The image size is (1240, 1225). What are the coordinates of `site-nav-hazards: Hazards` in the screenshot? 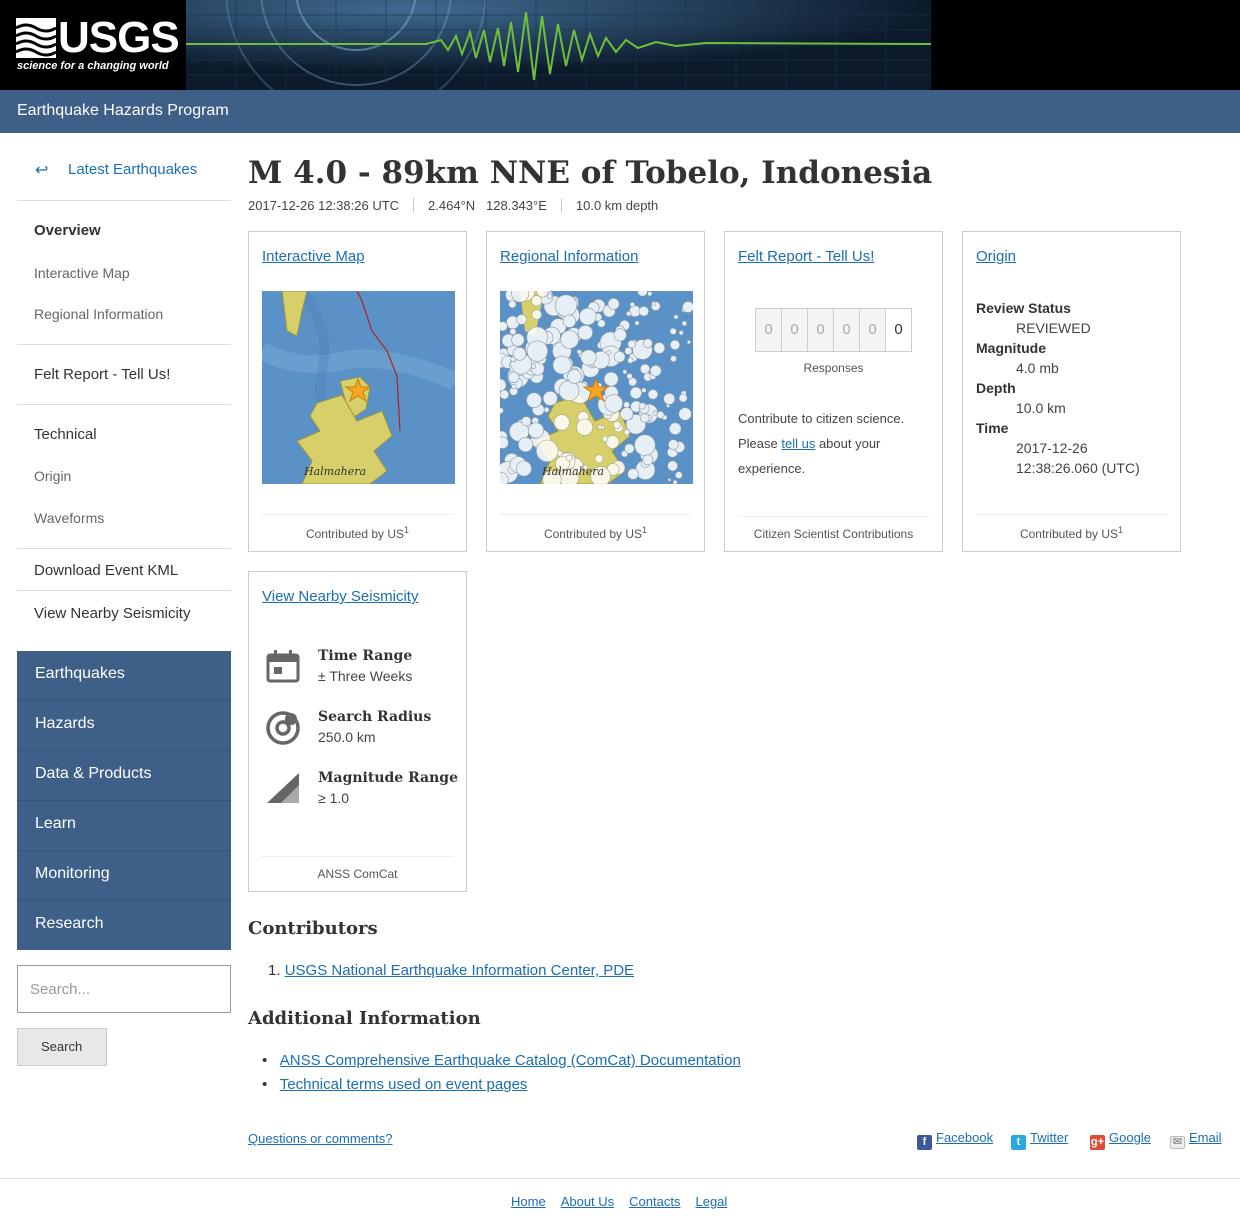 It's located at (124, 726).